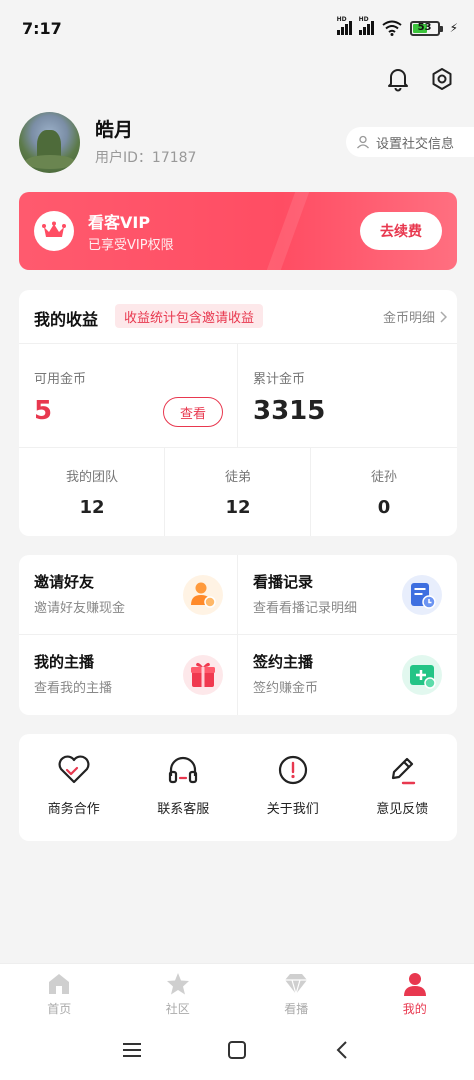 This screenshot has width=474, height=1080. I want to click on team-cell-my-team: 我的团队 12, so click(92, 491).